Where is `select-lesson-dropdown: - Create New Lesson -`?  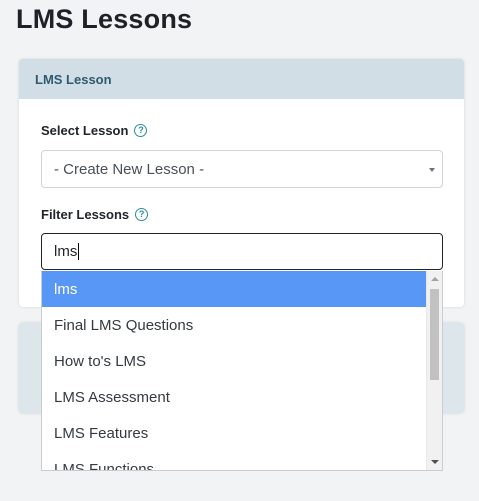
select-lesson-dropdown: - Create New Lesson - is located at coordinates (242, 169).